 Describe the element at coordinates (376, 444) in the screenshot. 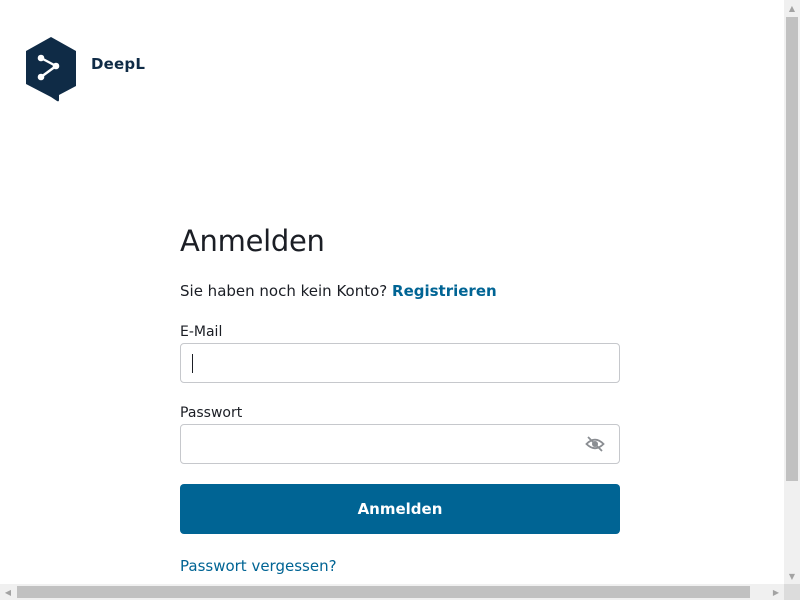

I see `password-input` at that location.